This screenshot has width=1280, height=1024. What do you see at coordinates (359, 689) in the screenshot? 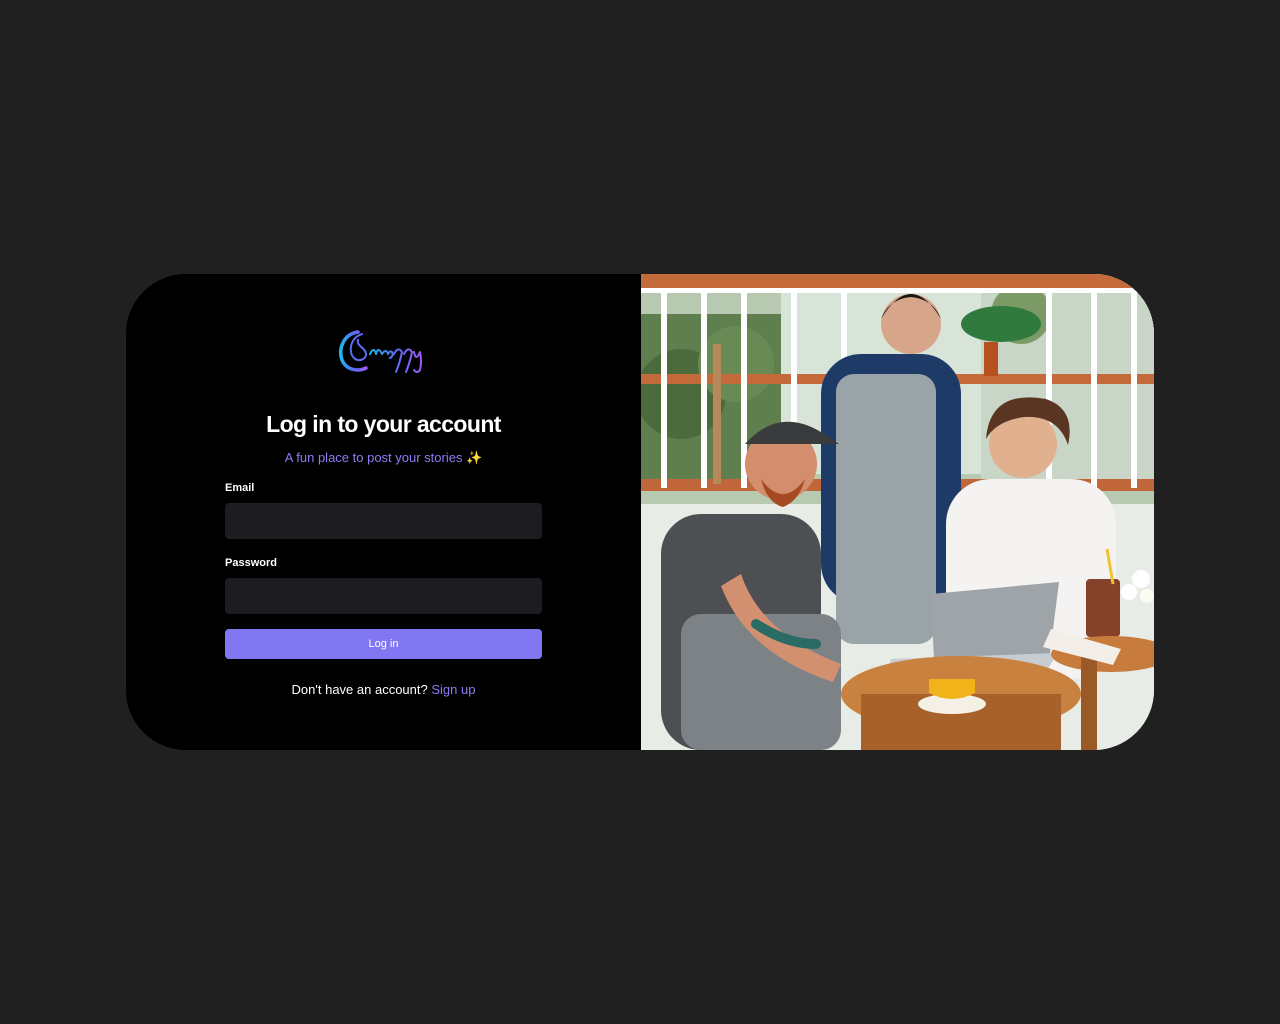
I see `signup-prompt-text: Don't have an account?` at bounding box center [359, 689].